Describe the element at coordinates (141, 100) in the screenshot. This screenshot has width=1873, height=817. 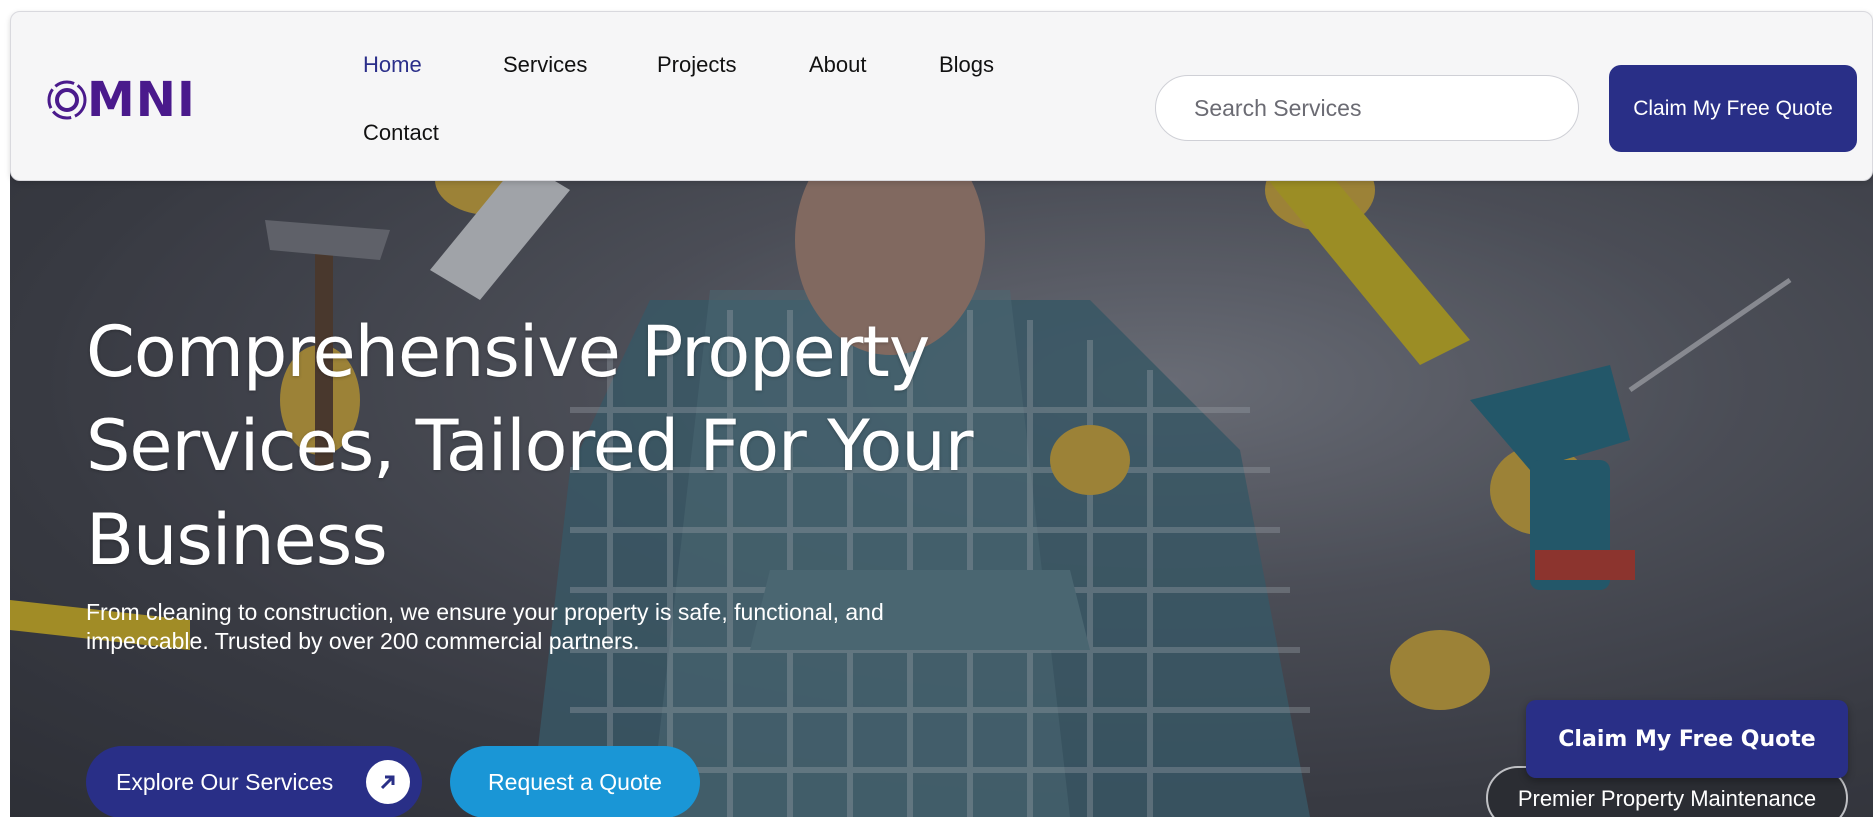
I see `logo-text: MNI` at that location.